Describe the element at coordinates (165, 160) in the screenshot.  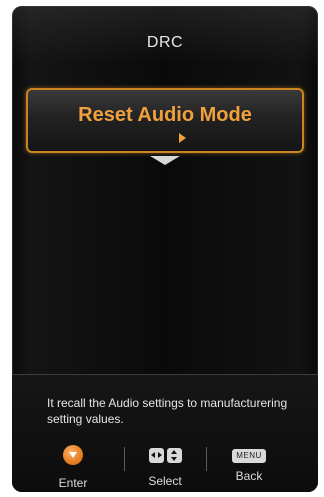
I see `chevron-down-icon` at that location.